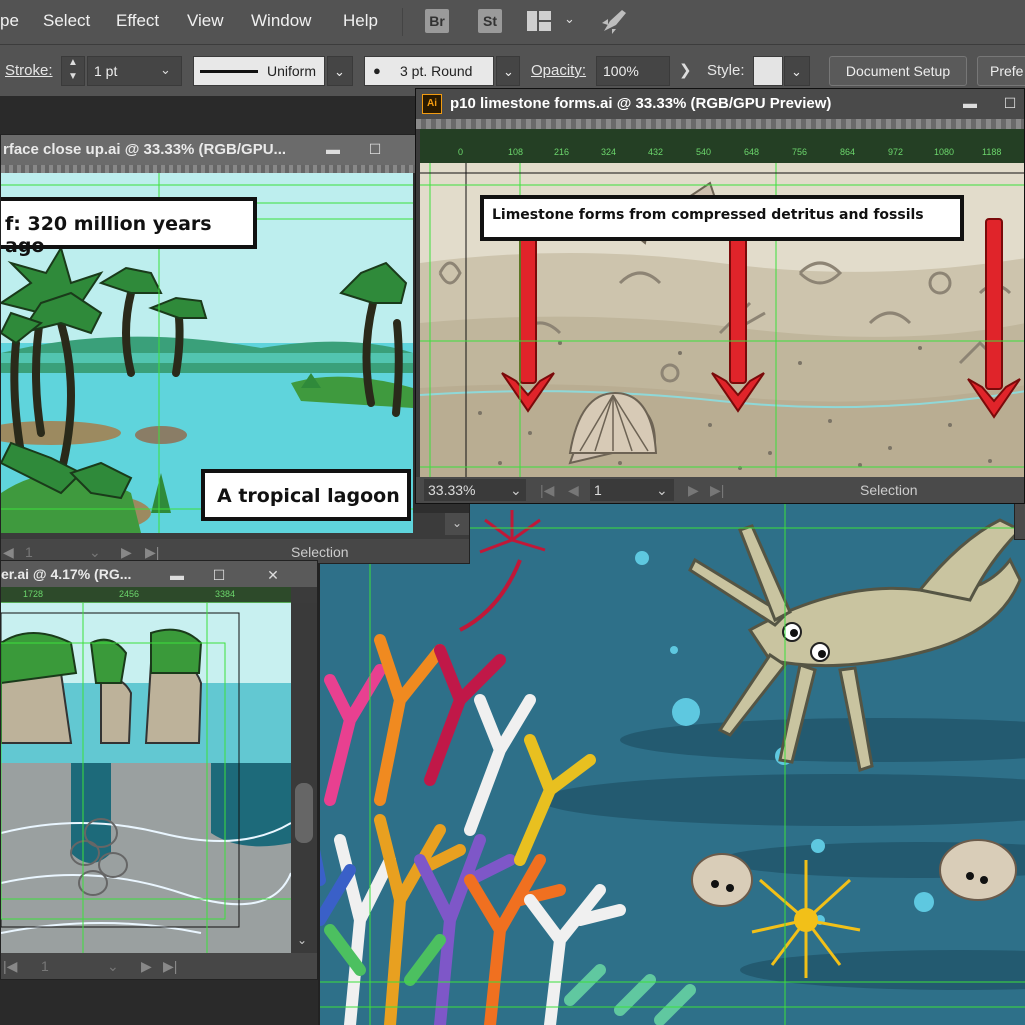 This screenshot has width=1025, height=1025. Describe the element at coordinates (558, 70) in the screenshot. I see `opacity-label: Opacity:` at that location.